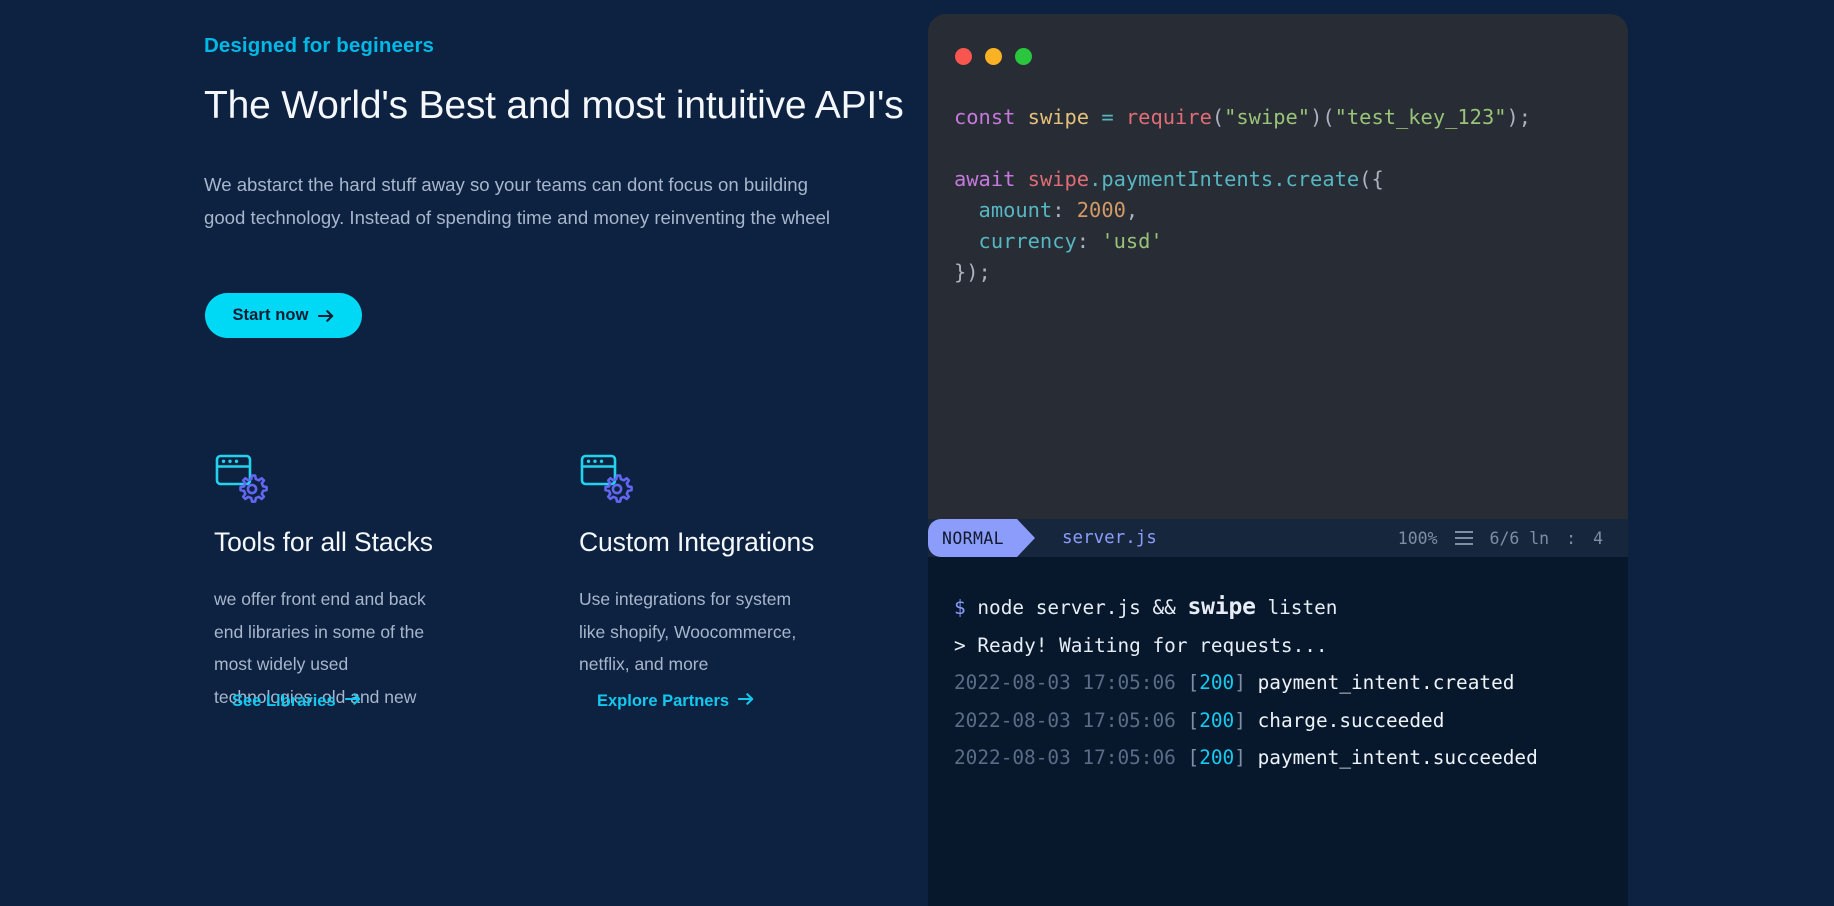 Image resolution: width=1834 pixels, height=906 pixels. Describe the element at coordinates (1279, 179) in the screenshot. I see `code-token-dot2: .` at that location.